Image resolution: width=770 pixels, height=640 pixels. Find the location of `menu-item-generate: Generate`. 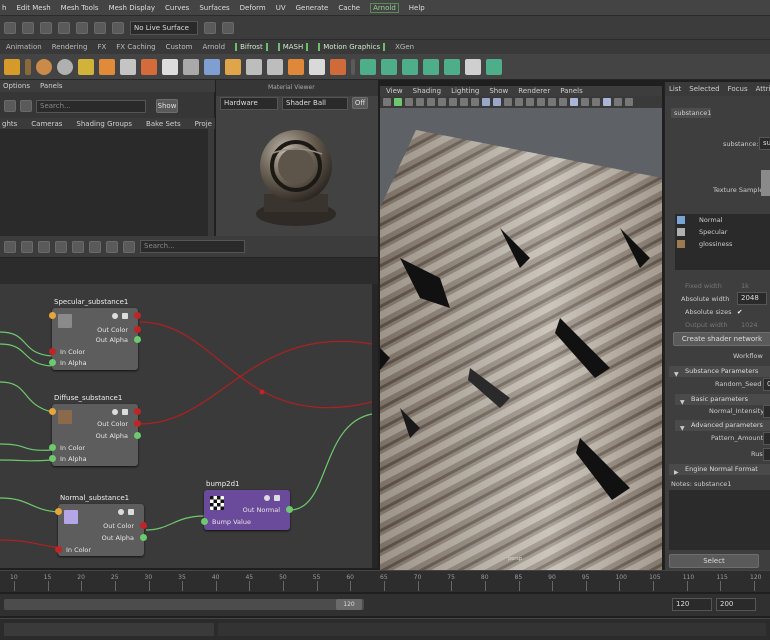

menu-item-generate: Generate is located at coordinates (312, 8).